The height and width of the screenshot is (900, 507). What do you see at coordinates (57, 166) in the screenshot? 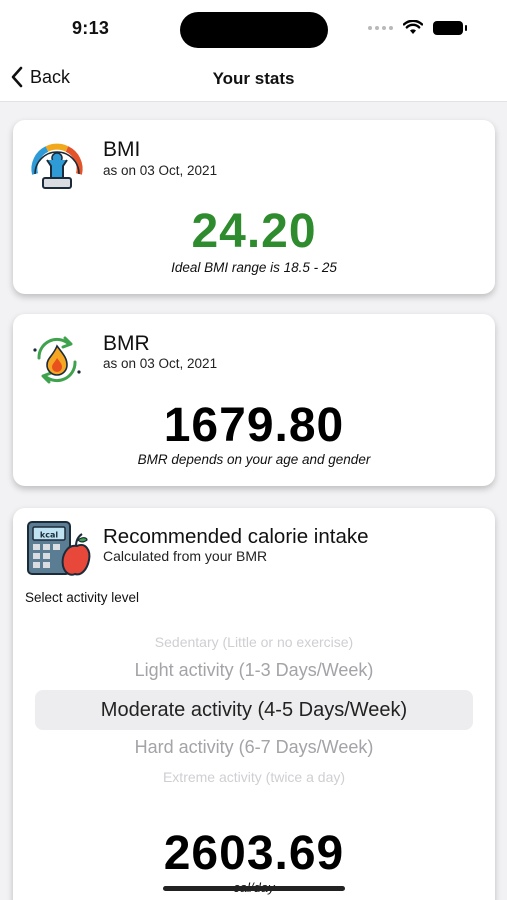
I see `bmi-gauge-person-icon` at bounding box center [57, 166].